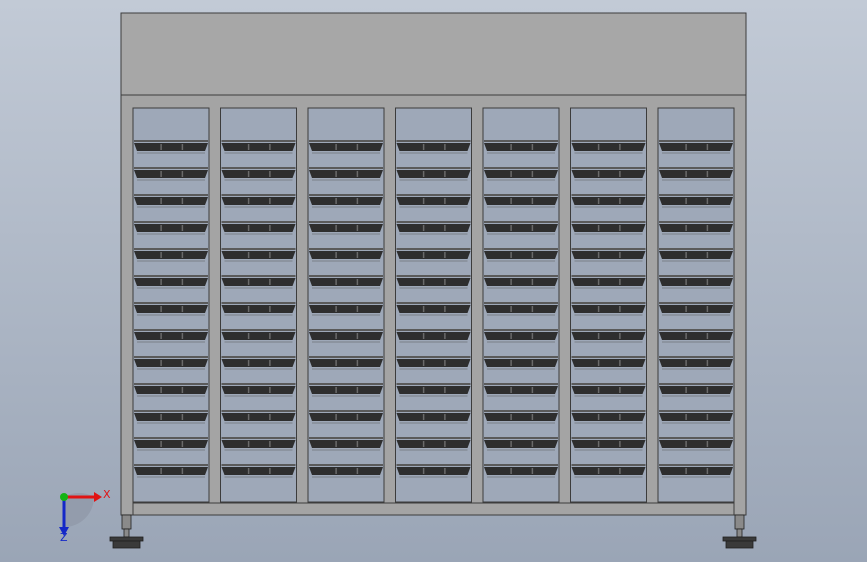 The image size is (867, 562). Describe the element at coordinates (64, 537) in the screenshot. I see `z-axis-label: Z` at that location.